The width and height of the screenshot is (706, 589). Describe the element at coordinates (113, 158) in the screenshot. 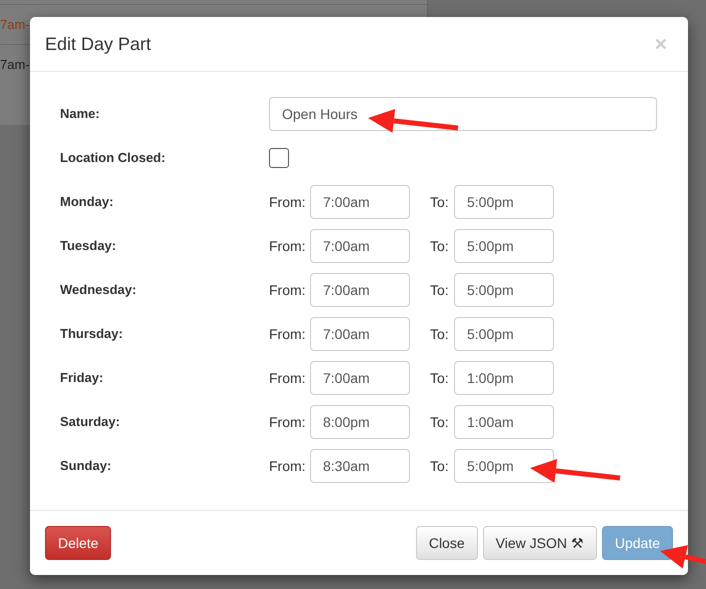

I see `field-label: Location Closed:` at that location.